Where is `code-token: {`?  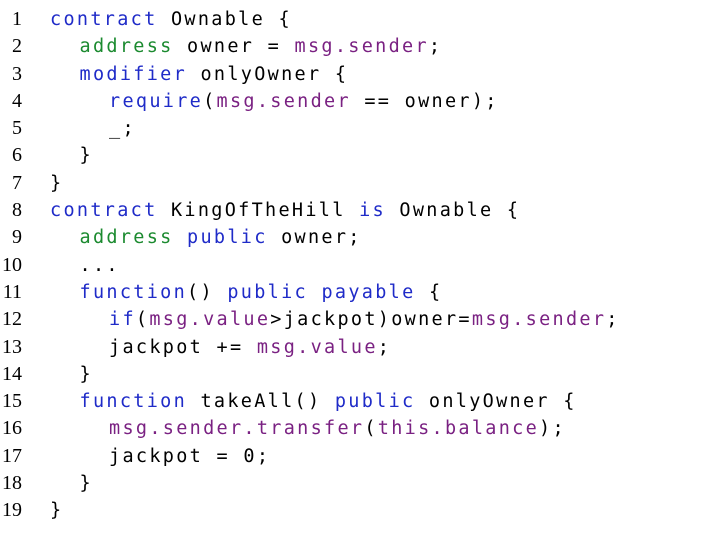
code-token: { is located at coordinates (429, 292).